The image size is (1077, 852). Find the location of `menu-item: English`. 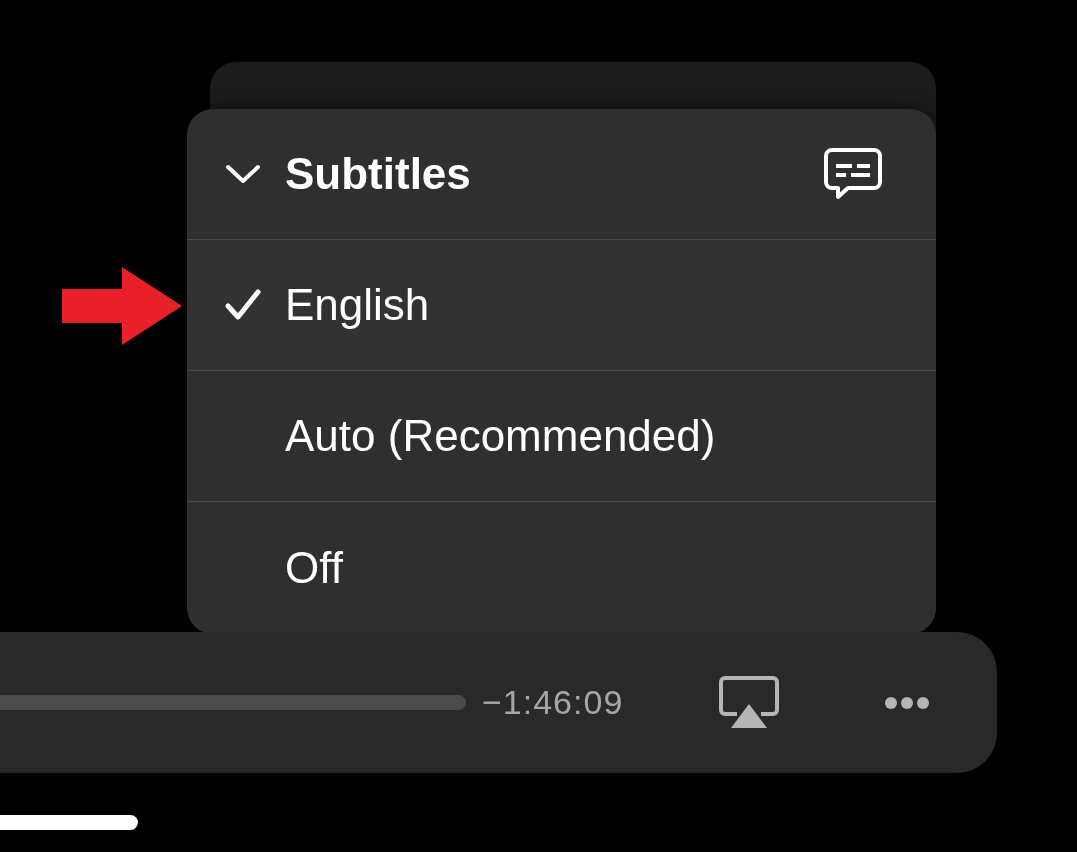

menu-item: English is located at coordinates (561, 305).